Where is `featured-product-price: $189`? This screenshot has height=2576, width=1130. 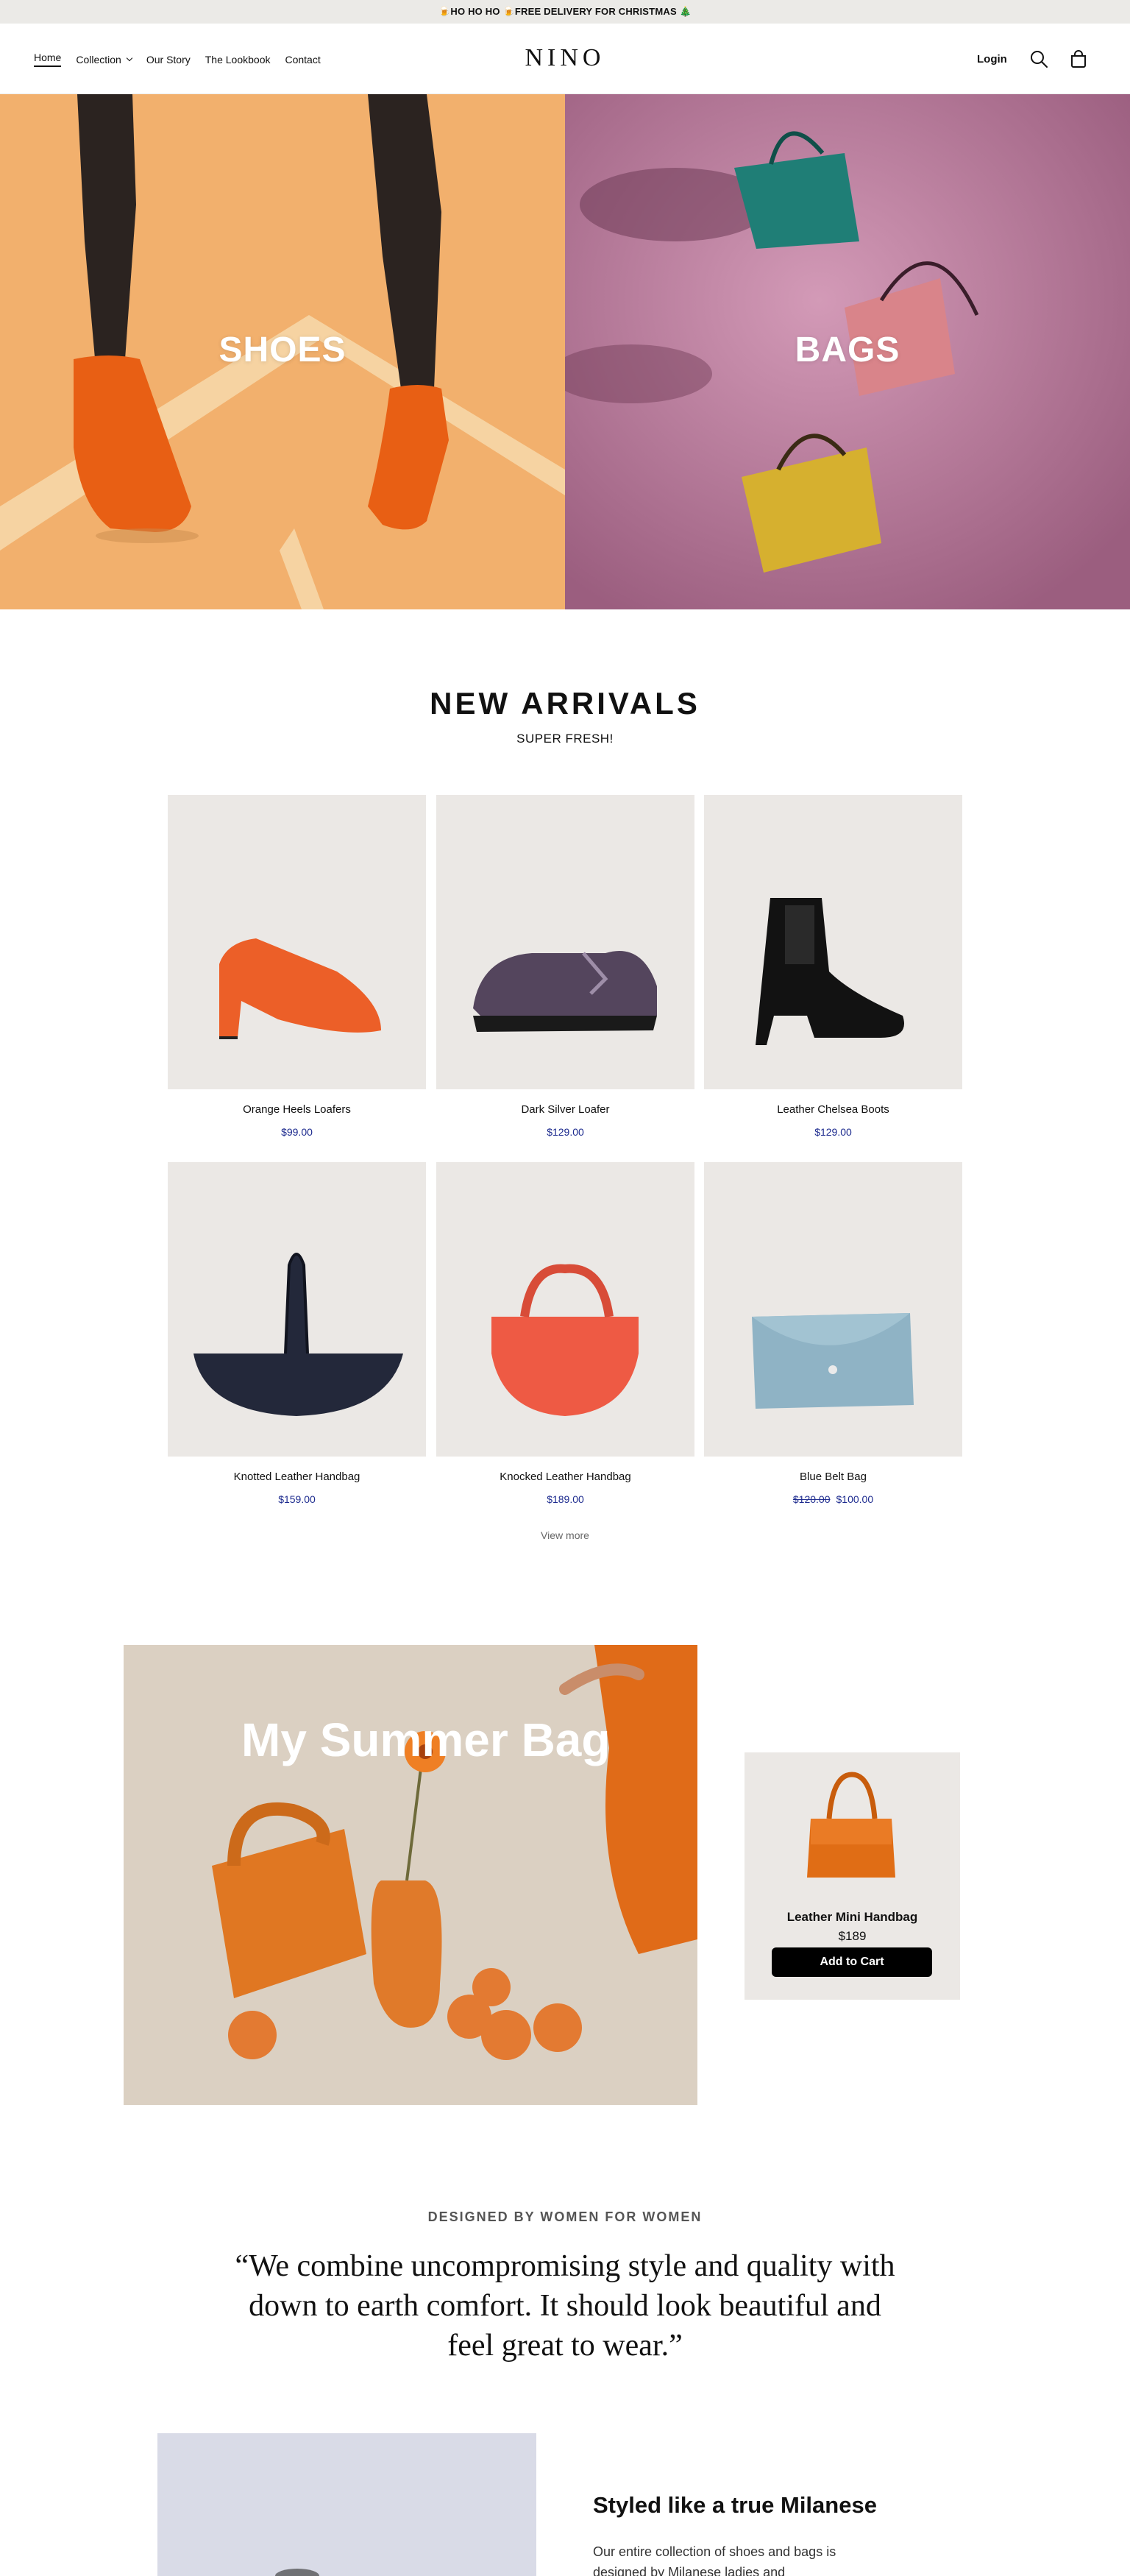 featured-product-price: $189 is located at coordinates (852, 1936).